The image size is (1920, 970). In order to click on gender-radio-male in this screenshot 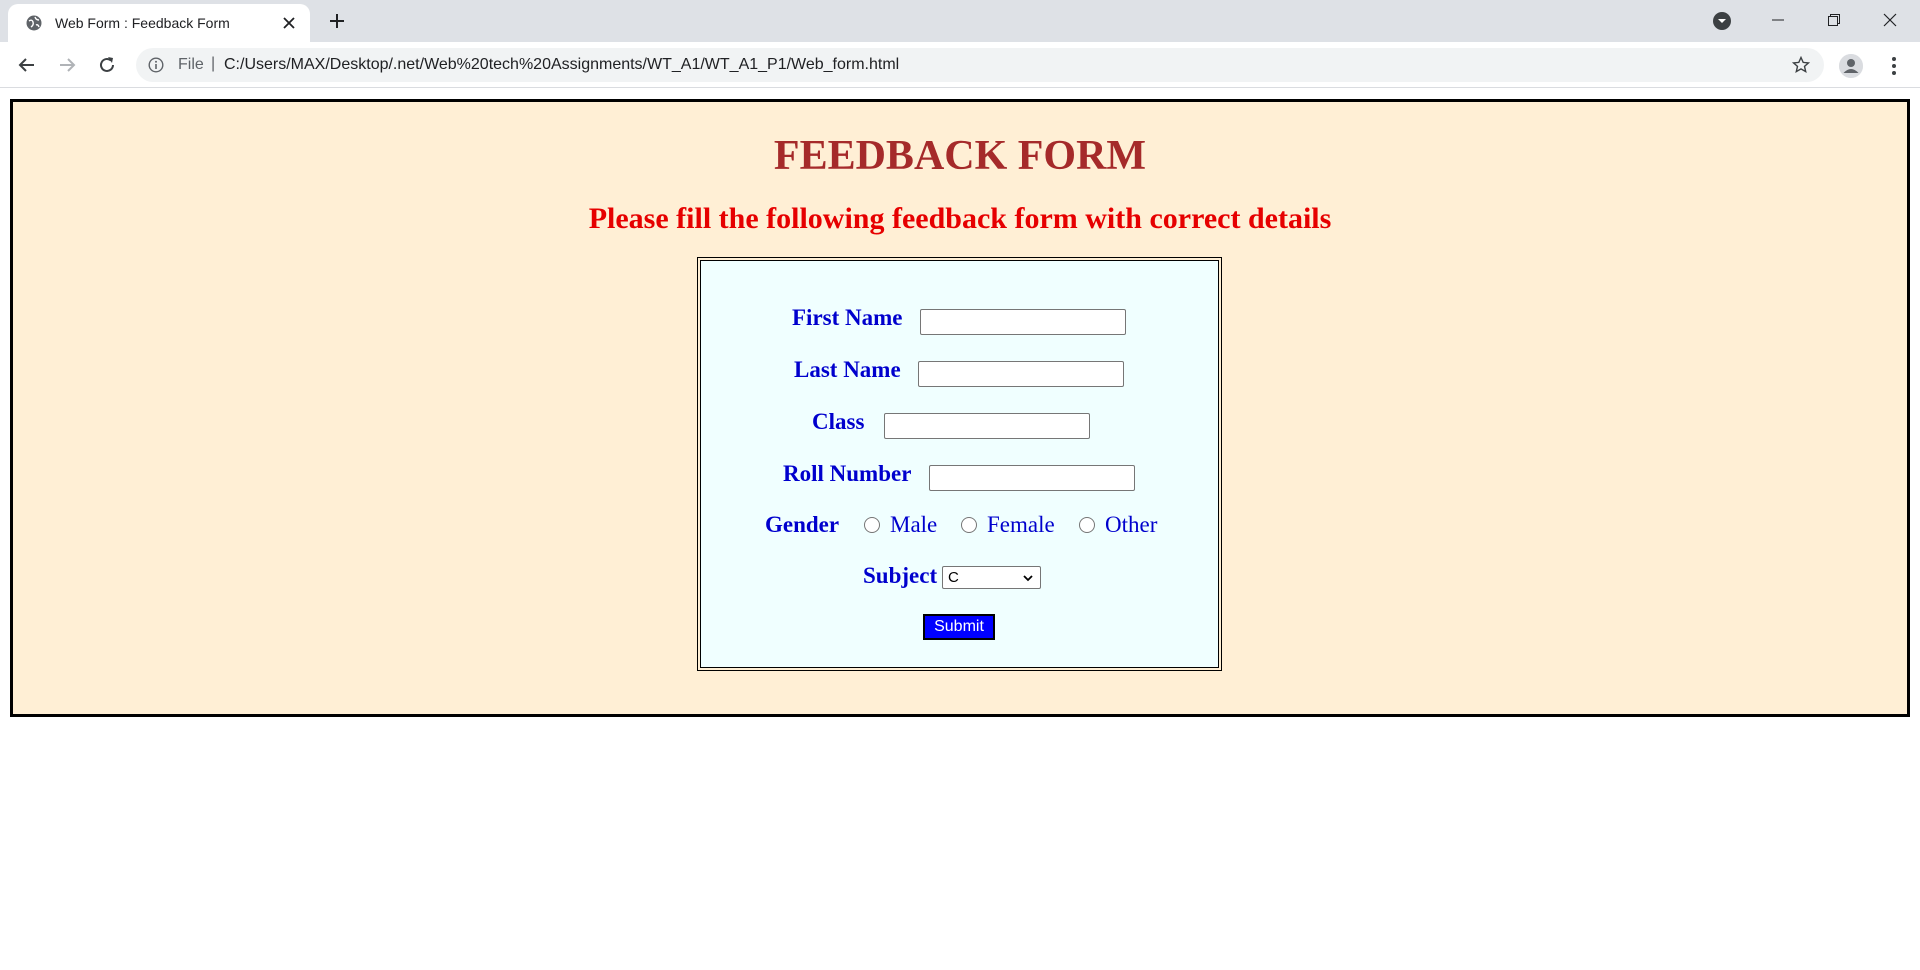, I will do `click(872, 525)`.